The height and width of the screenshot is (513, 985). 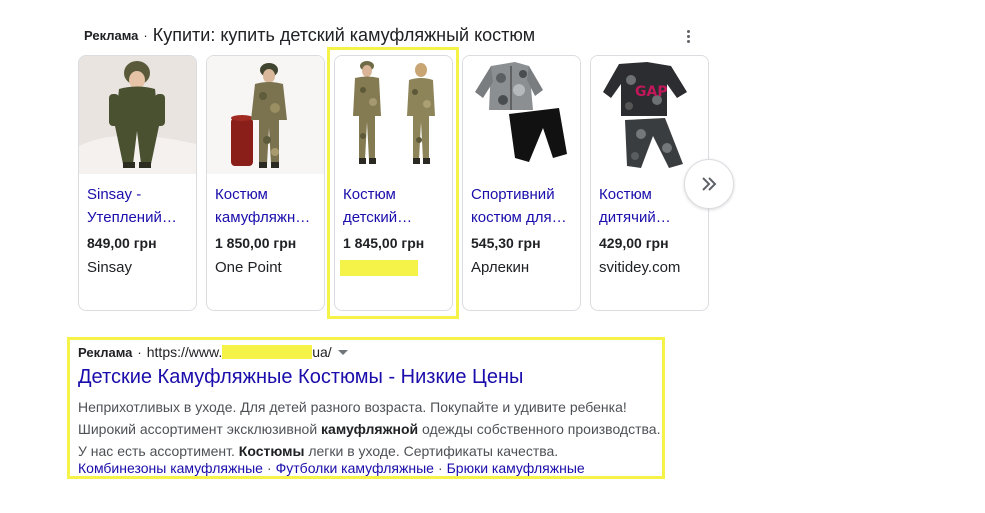 What do you see at coordinates (688, 36) in the screenshot?
I see `more-vert-icon` at bounding box center [688, 36].